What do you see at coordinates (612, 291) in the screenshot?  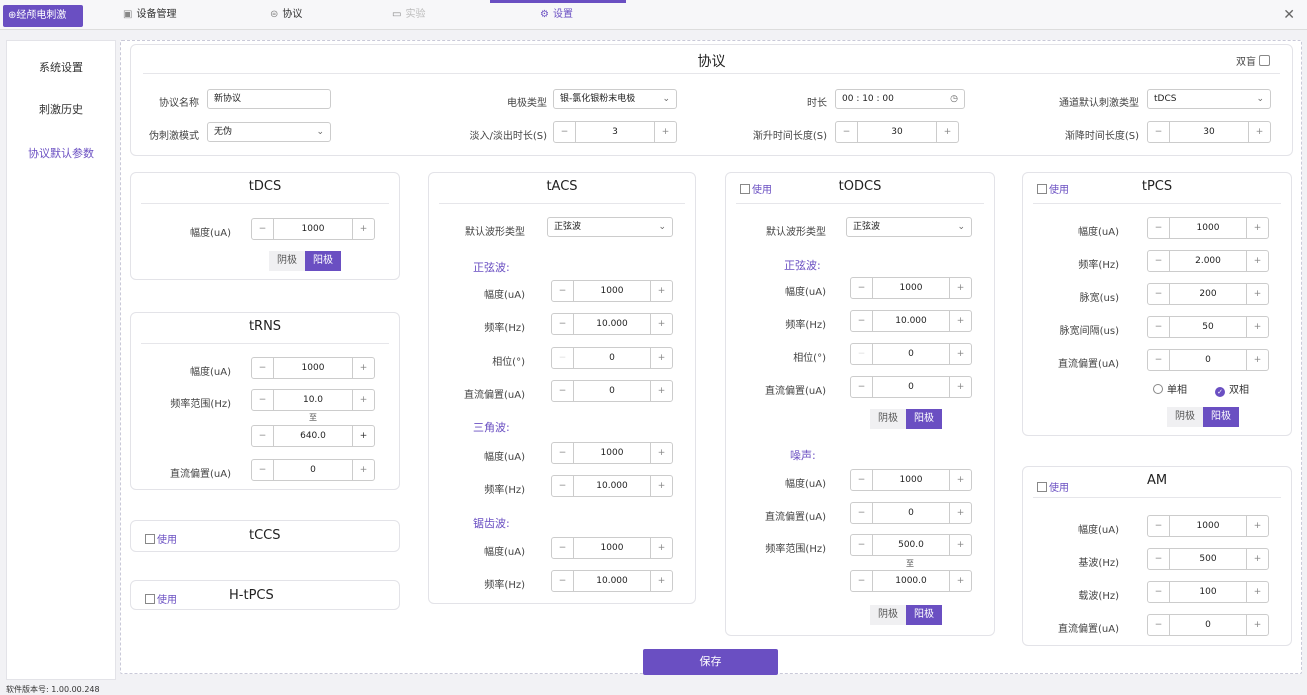 I see `tacs-sine-amp-value: 1000` at bounding box center [612, 291].